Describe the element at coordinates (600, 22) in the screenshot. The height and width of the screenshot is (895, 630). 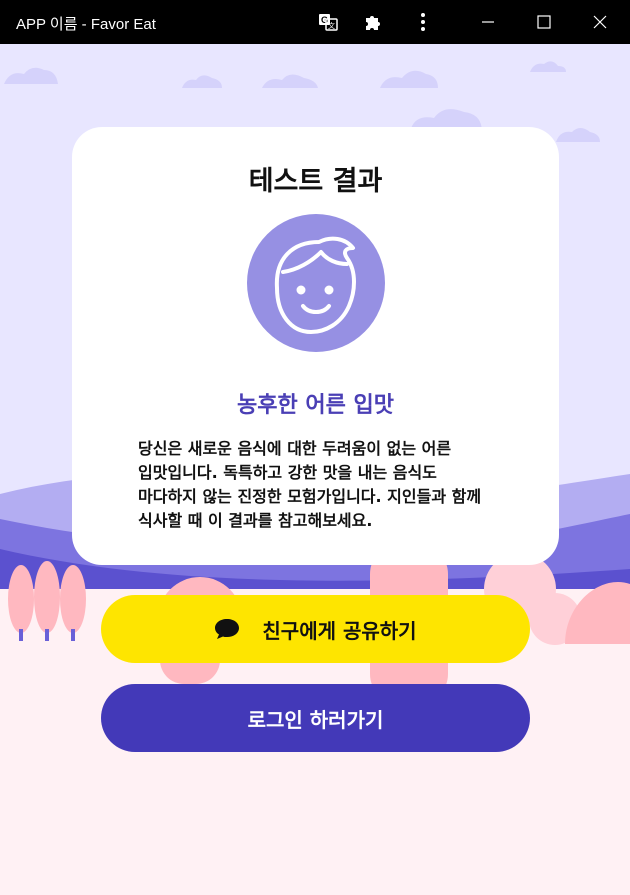
I see `close-icon` at that location.